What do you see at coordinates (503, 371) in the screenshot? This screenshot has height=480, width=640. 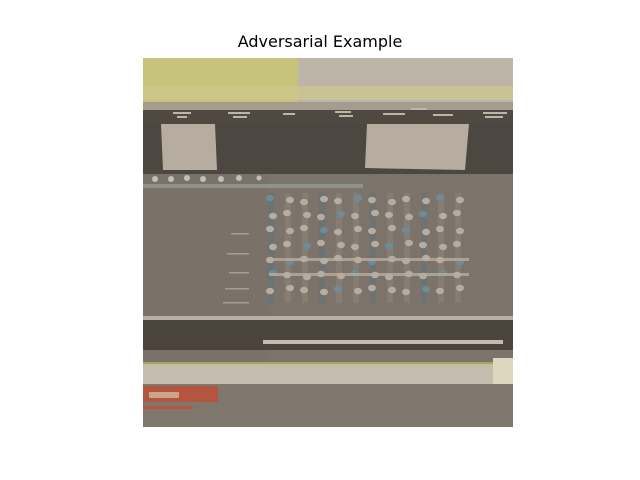 I see `desk-edge-light` at bounding box center [503, 371].